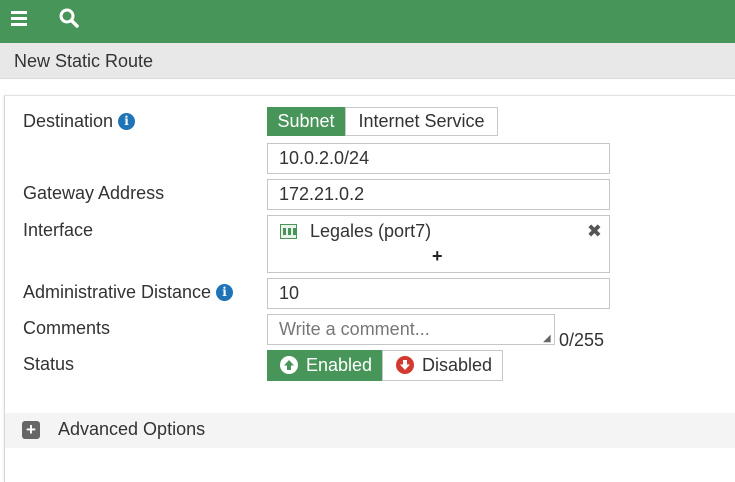 The width and height of the screenshot is (735, 482). Describe the element at coordinates (367, 21) in the screenshot. I see `top-bar` at that location.